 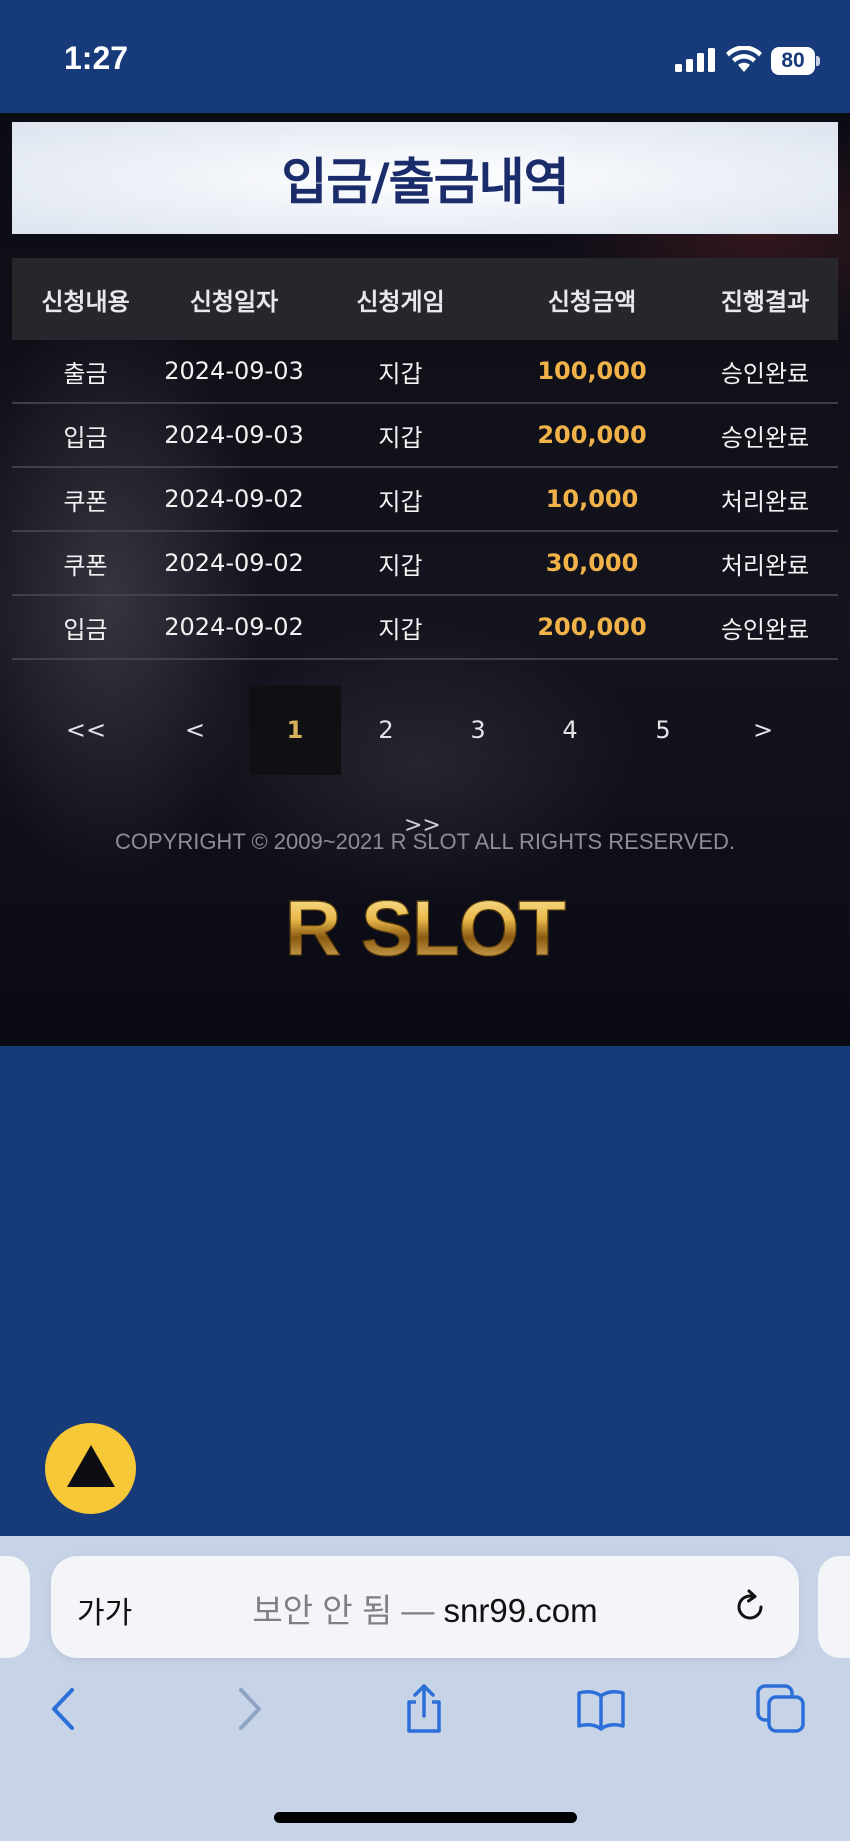 I want to click on table-row: 출금 2024-09-03 지갑 100,000 승인완료, so click(x=425, y=372).